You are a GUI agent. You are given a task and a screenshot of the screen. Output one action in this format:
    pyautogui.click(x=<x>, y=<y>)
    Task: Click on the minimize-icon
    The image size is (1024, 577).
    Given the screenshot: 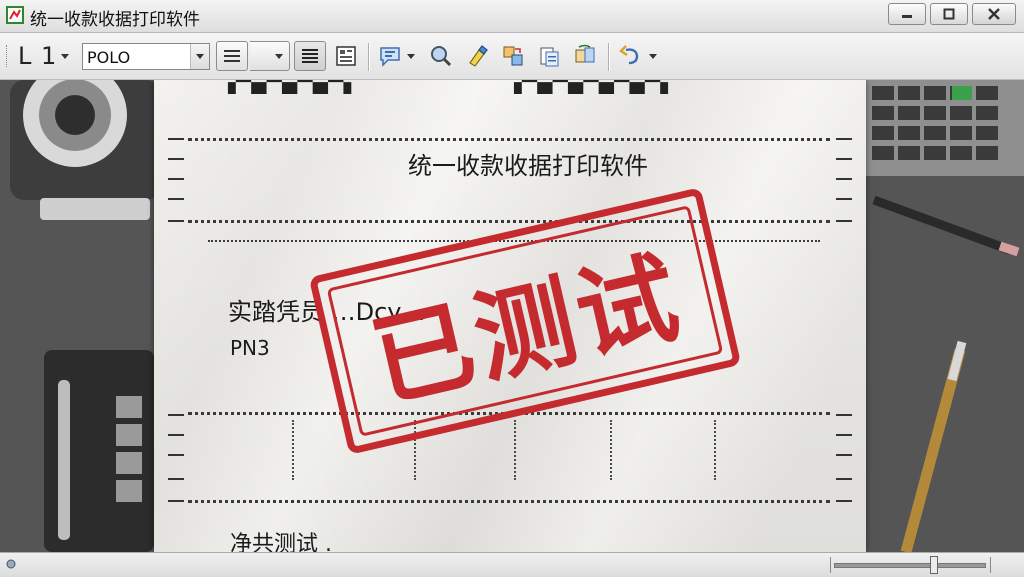 What is the action you would take?
    pyautogui.click(x=907, y=16)
    